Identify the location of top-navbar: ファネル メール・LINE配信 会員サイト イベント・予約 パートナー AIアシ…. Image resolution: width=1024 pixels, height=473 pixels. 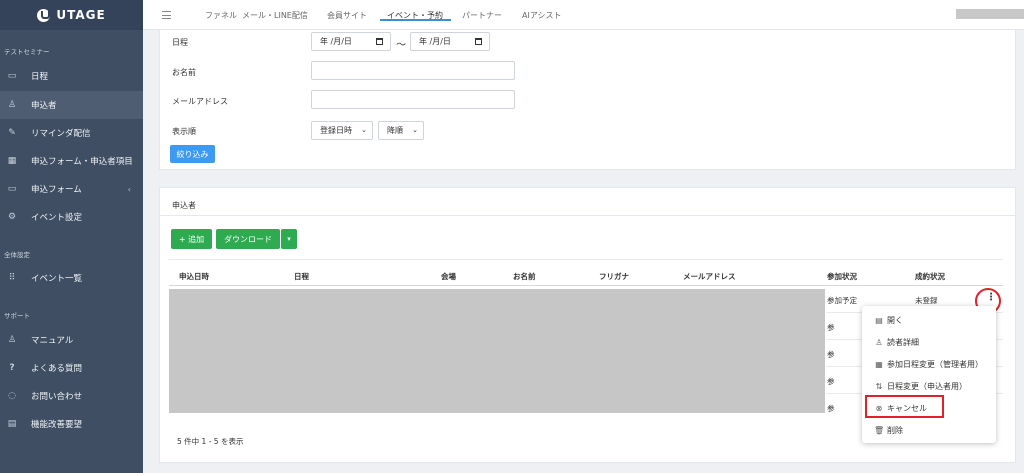
(583, 15).